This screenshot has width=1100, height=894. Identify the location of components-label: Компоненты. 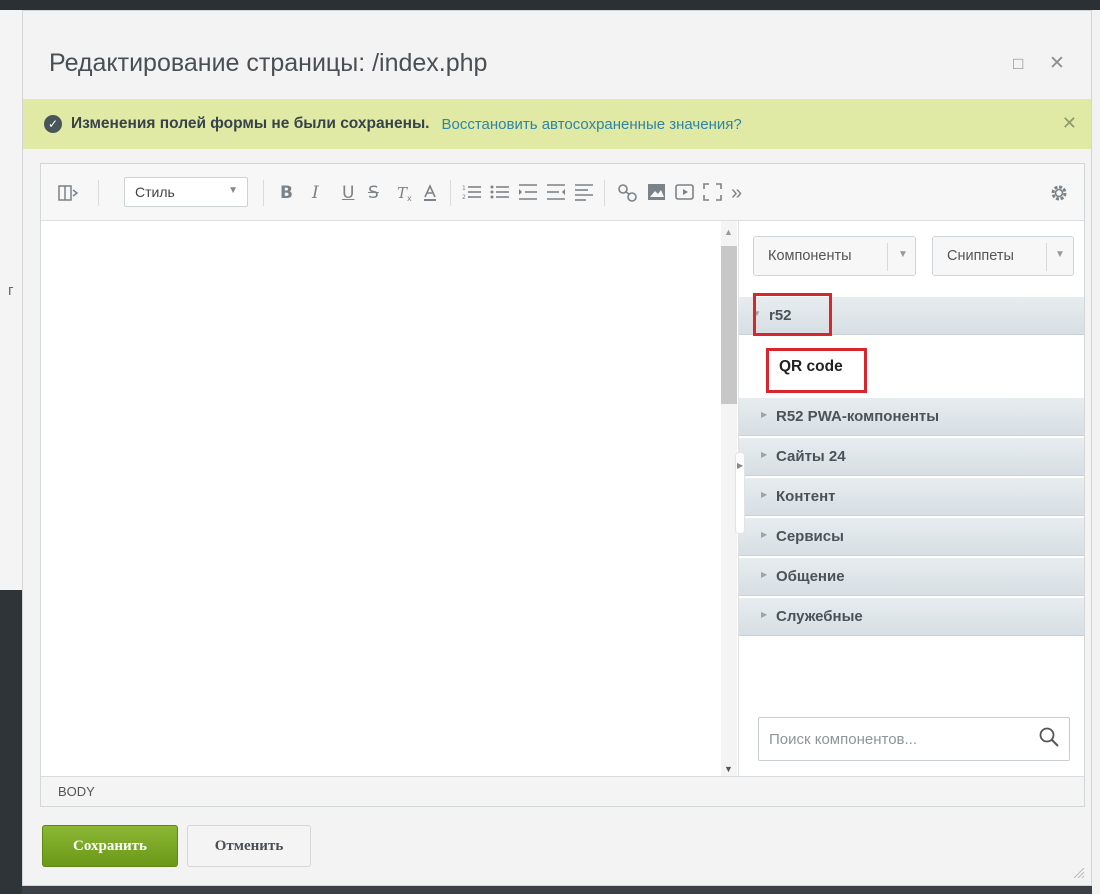
(810, 256).